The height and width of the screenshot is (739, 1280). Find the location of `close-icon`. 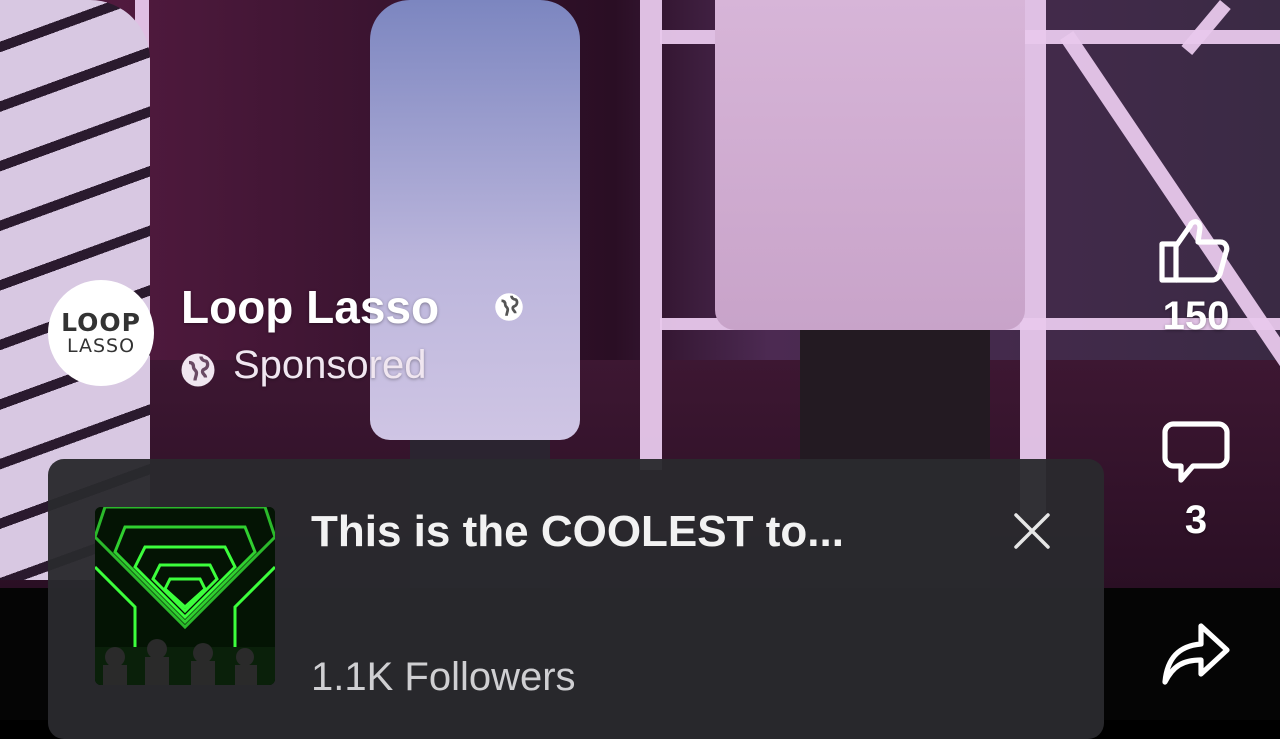

close-icon is located at coordinates (1032, 531).